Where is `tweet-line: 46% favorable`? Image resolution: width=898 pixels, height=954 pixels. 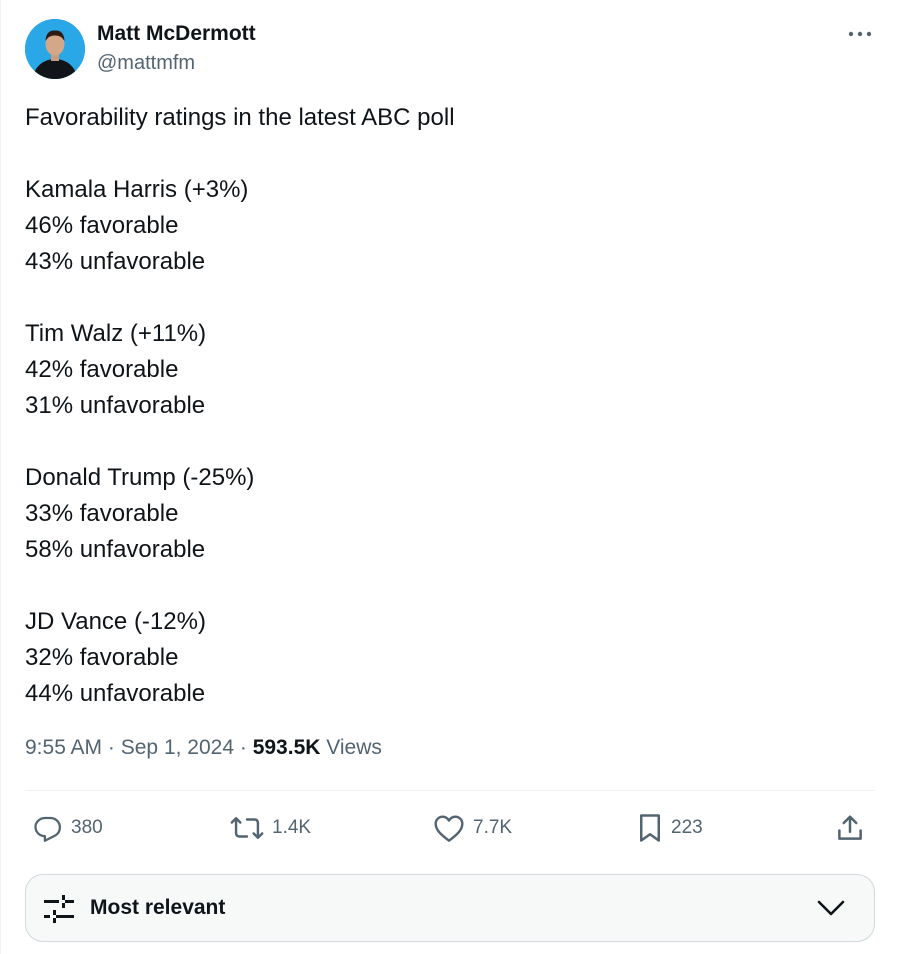
tweet-line: 46% favorable is located at coordinates (102, 225).